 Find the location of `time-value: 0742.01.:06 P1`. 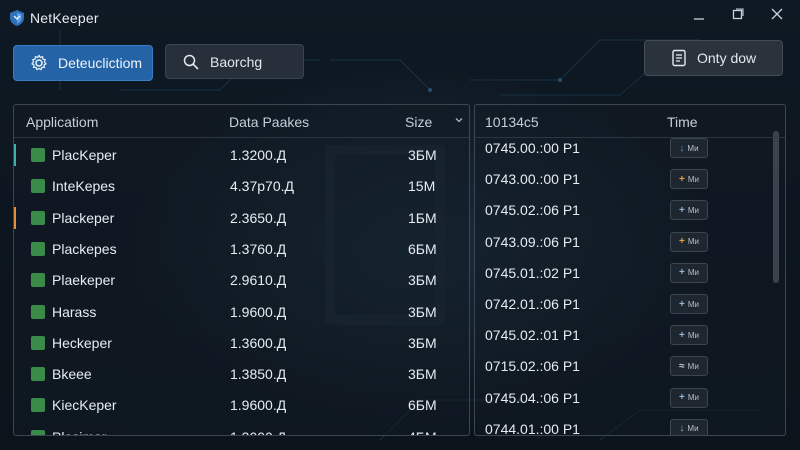

time-value: 0742.01.:06 P1 is located at coordinates (532, 304).